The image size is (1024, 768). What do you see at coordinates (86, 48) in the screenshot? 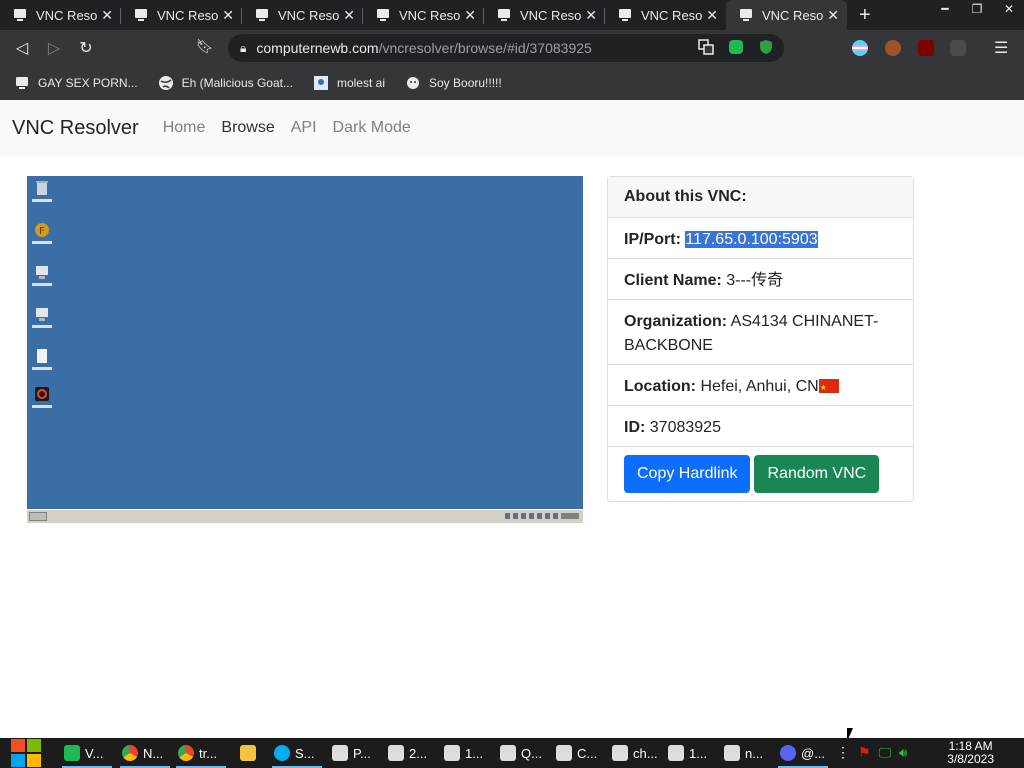
I see `reload-icon: ↻` at bounding box center [86, 48].